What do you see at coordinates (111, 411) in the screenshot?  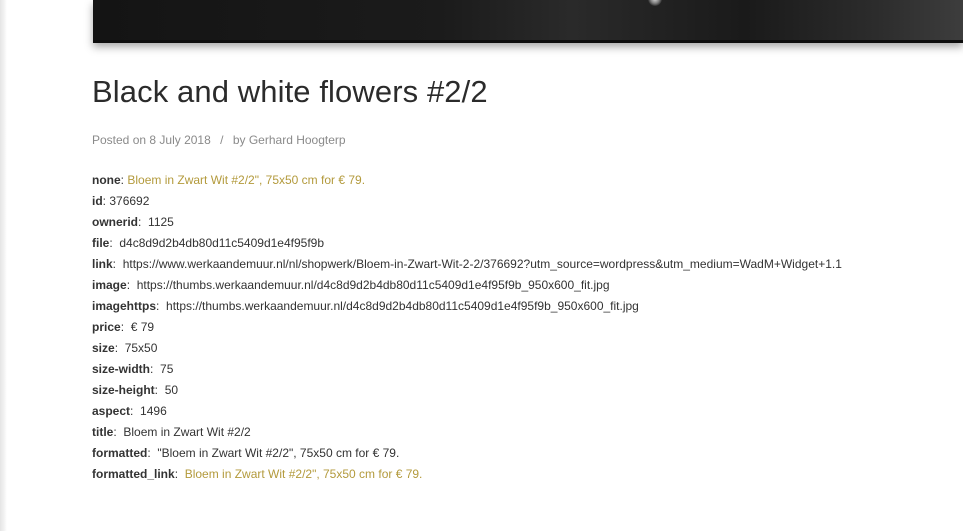 I see `field-key: aspect` at bounding box center [111, 411].